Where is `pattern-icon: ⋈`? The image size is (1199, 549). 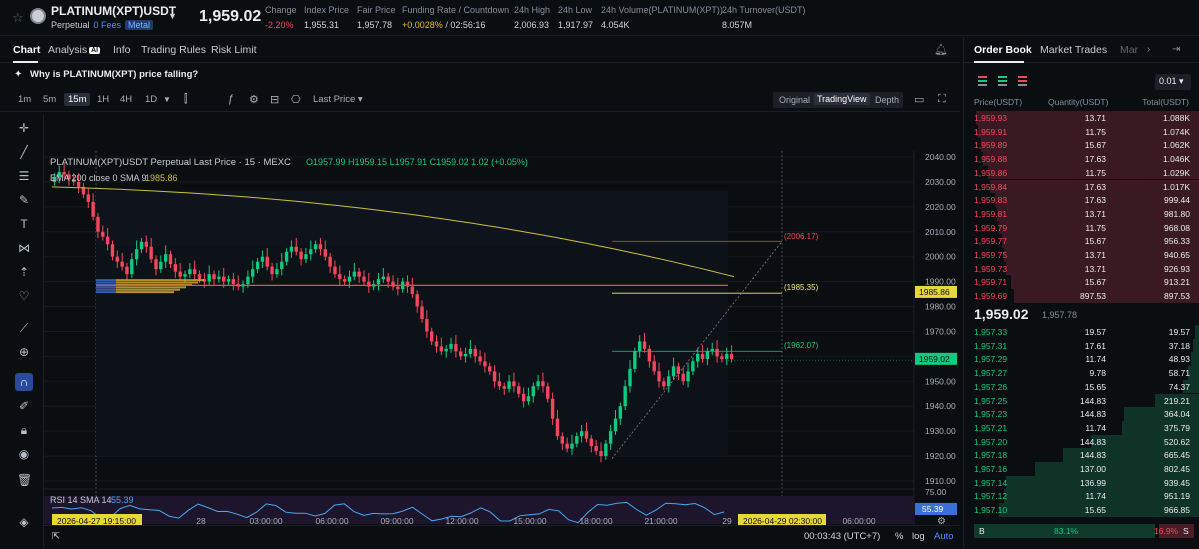
pattern-icon: ⋈ is located at coordinates (24, 248).